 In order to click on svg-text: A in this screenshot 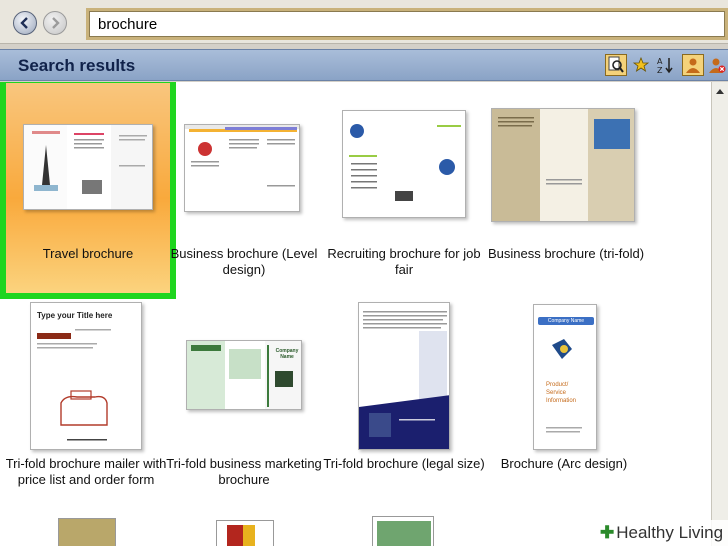, I will do `click(660, 61)`.